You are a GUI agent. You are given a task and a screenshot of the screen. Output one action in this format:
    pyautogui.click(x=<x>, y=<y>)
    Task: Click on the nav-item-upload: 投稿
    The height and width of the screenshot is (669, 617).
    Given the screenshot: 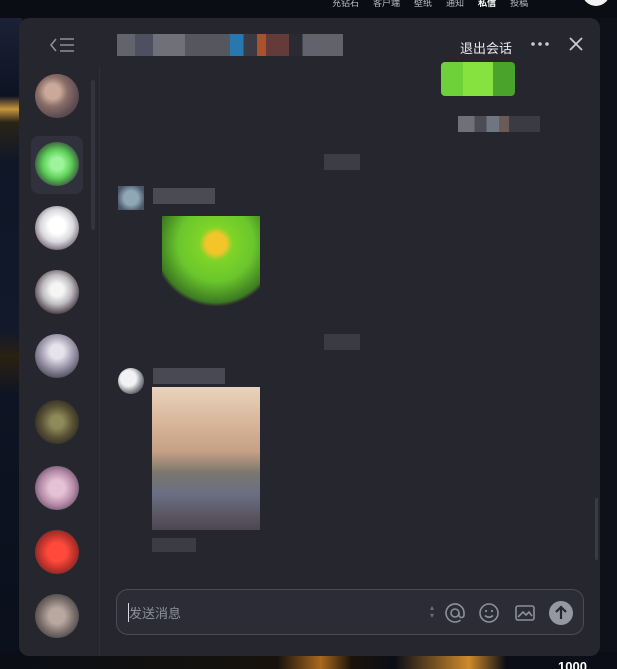 What is the action you would take?
    pyautogui.click(x=519, y=4)
    